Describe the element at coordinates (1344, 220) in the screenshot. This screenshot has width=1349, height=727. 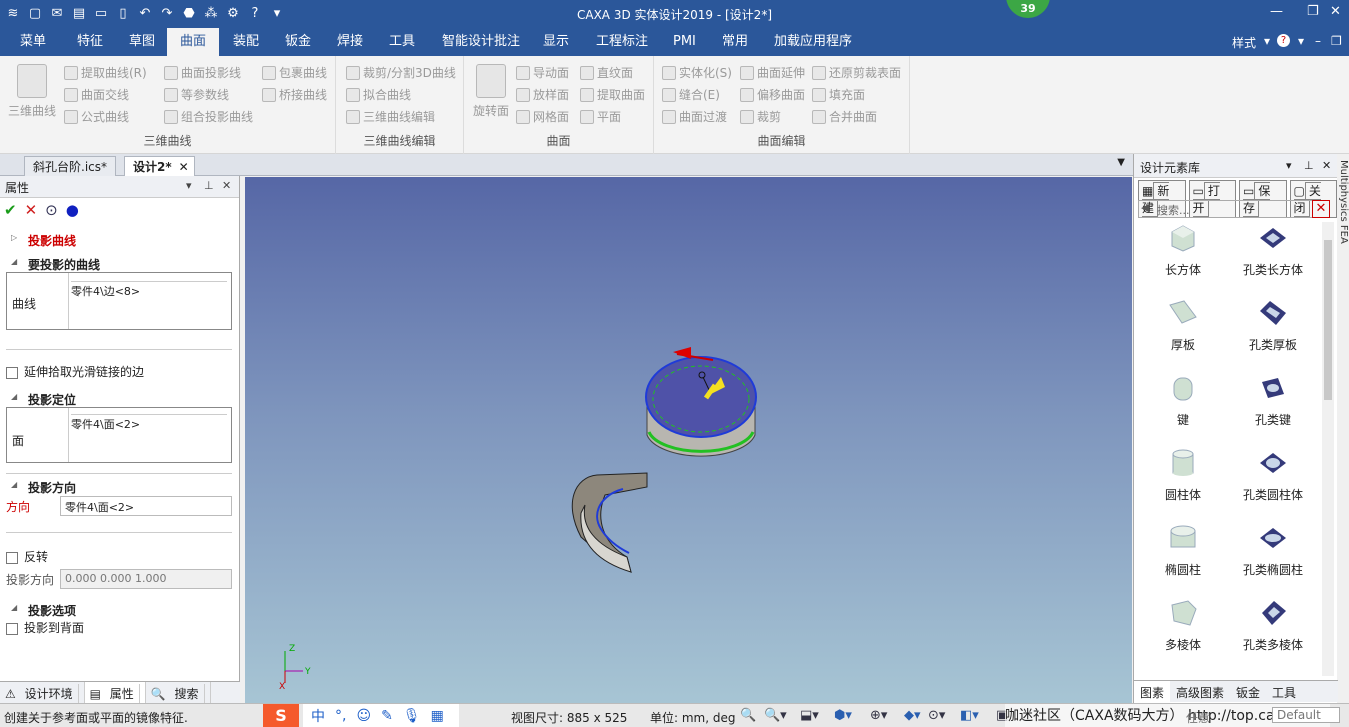
I see `side-panel-tab: Multiphysics FEA` at that location.